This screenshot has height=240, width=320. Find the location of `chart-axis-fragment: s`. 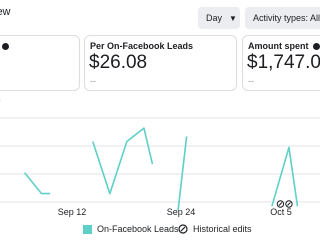

chart-axis-fragment: s is located at coordinates (0, 99).